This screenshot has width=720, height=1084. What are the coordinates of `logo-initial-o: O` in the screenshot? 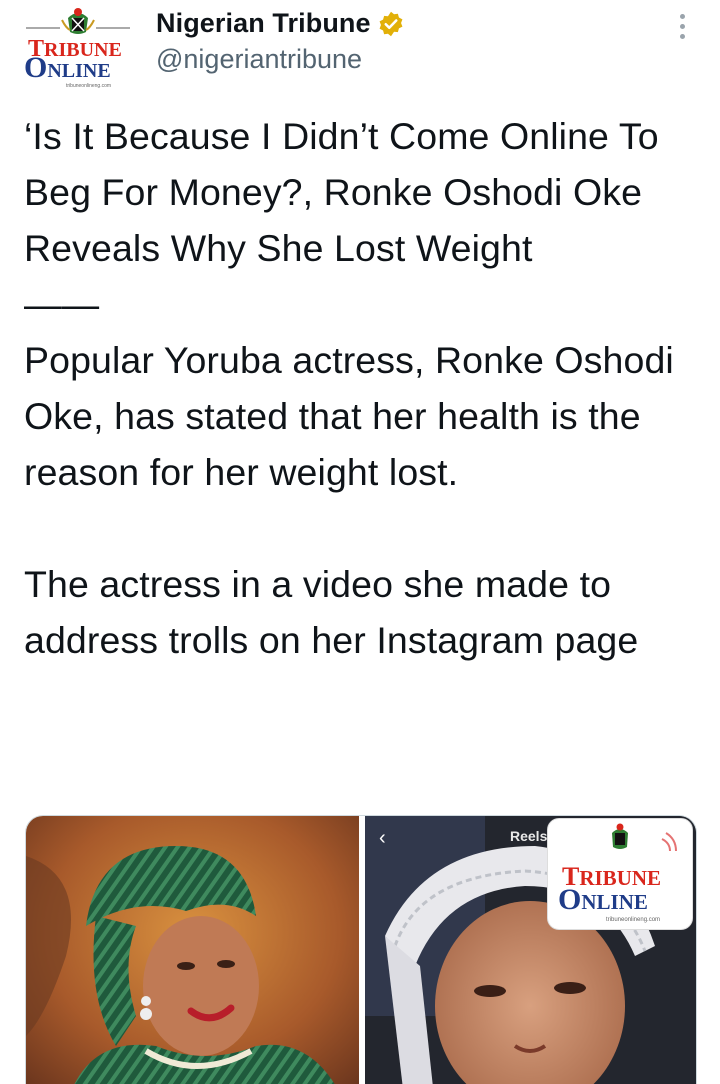 It's located at (35, 67).